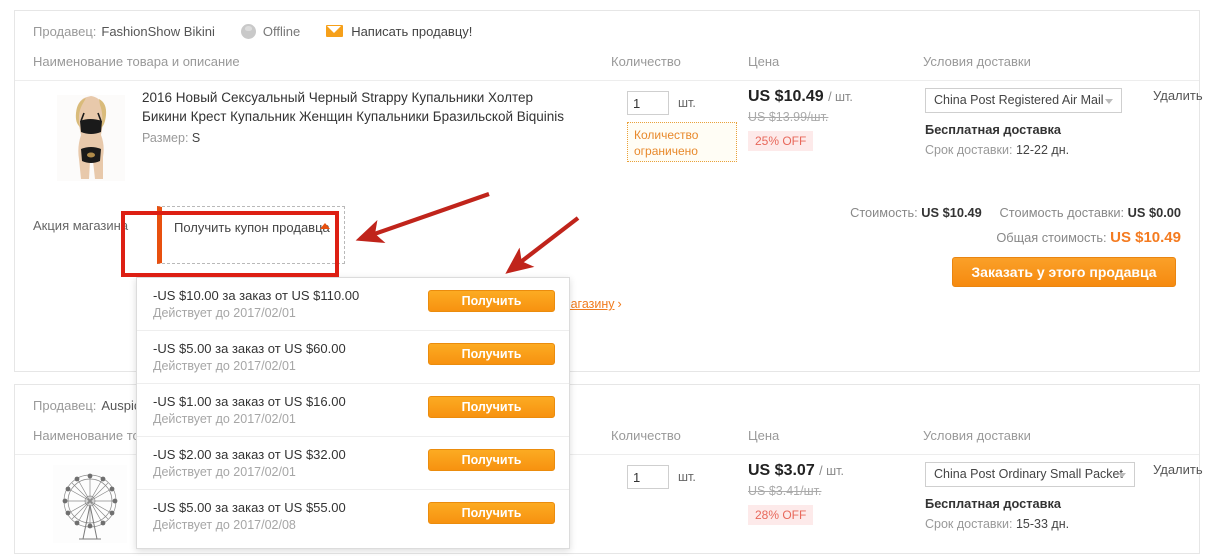 Image resolution: width=1214 pixels, height=556 pixels. What do you see at coordinates (412, 31) in the screenshot?
I see `contact-seller-label: Написать продавцу!` at bounding box center [412, 31].